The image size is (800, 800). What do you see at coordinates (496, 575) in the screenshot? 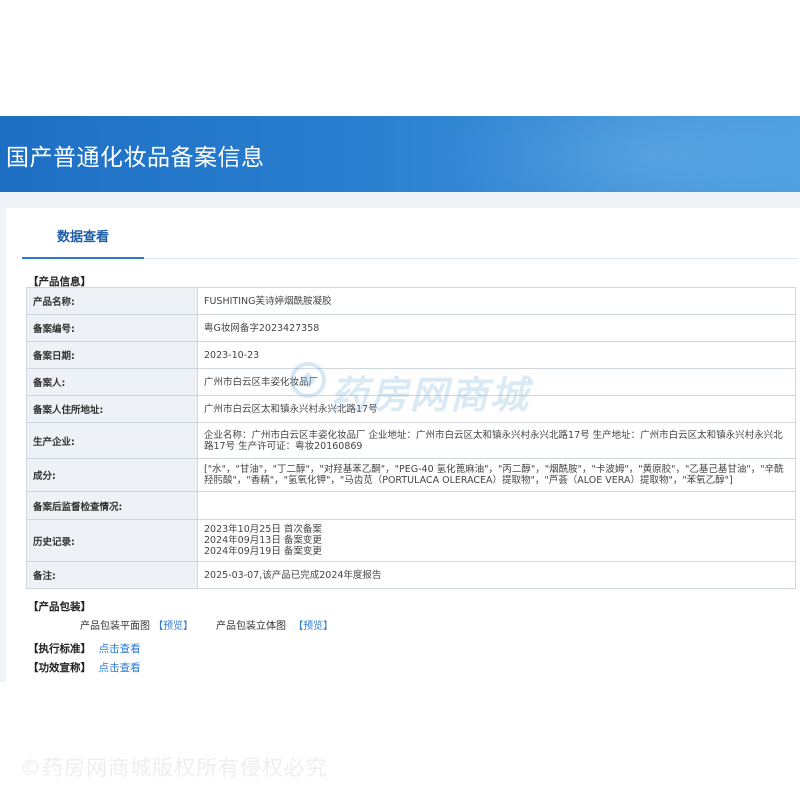
I see `row-value: 2025-03-07,该产品已完成2024年度报告` at bounding box center [496, 575].